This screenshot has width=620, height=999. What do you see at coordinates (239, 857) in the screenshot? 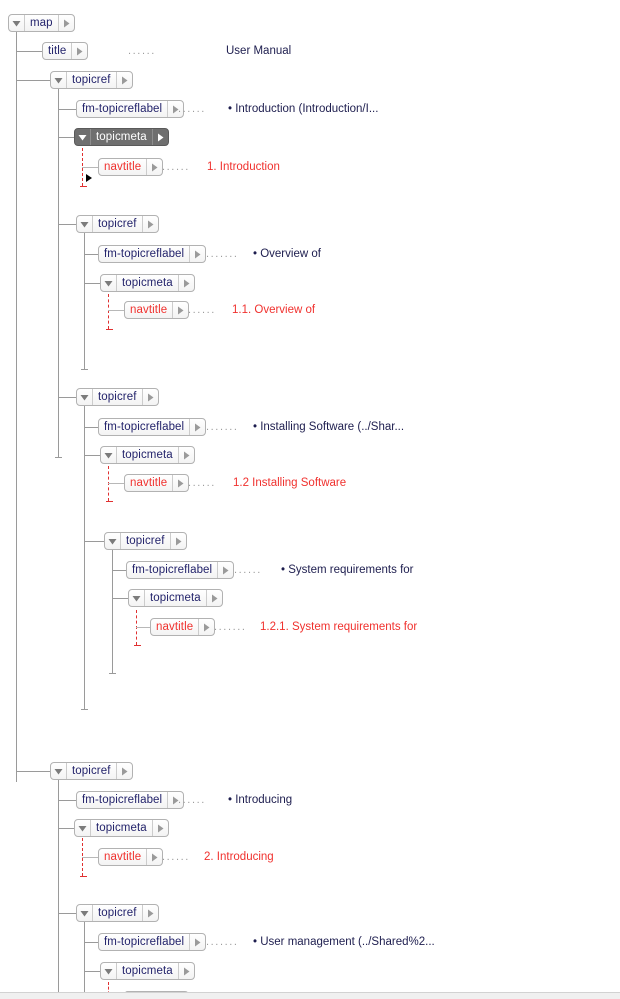
I see `node-content-text: 2. Introducing` at bounding box center [239, 857].